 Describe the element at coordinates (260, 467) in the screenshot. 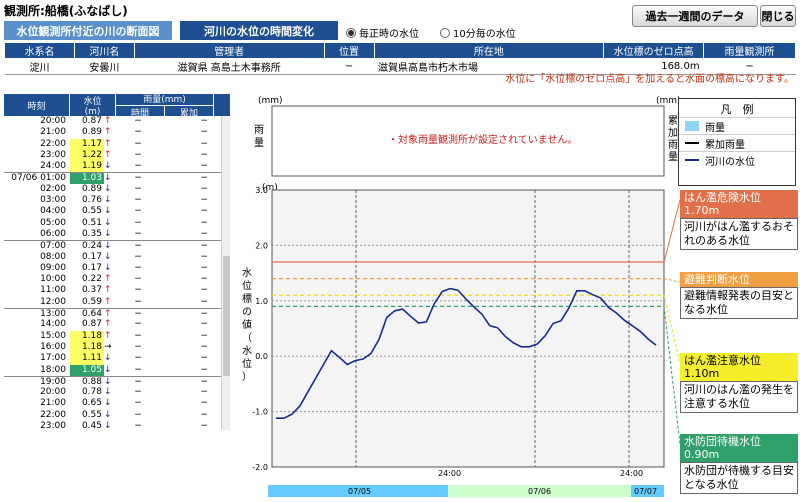

I see `y-tick-label: -2.0` at that location.